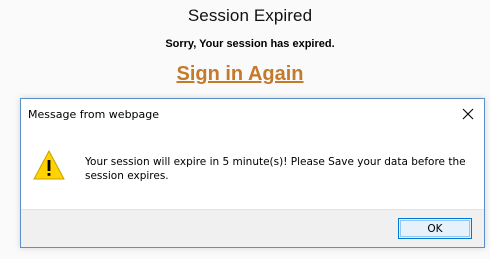  Describe the element at coordinates (250, 44) in the screenshot. I see `expired-message: Sorry, Your session has expired.` at that location.